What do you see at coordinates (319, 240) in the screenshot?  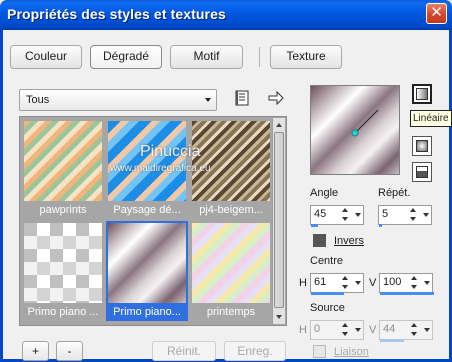 I see `invert-checkbox` at bounding box center [319, 240].